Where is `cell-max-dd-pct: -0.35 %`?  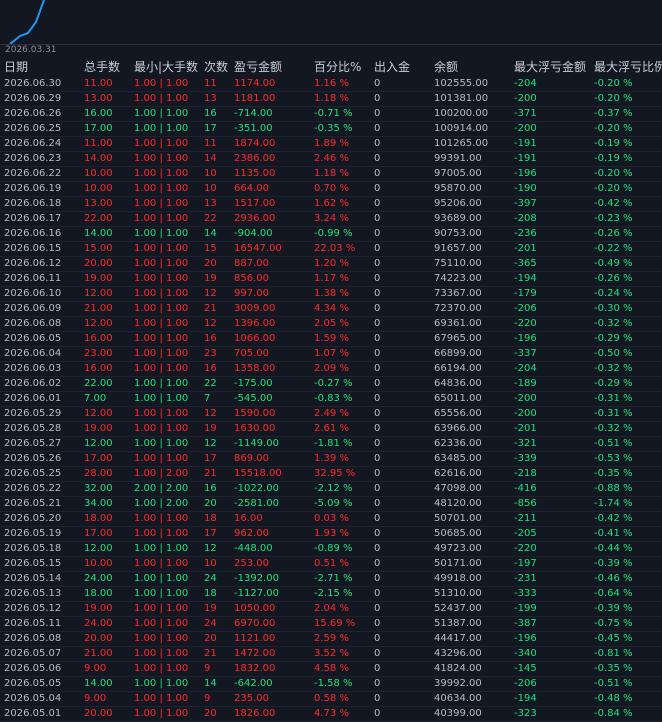 cell-max-dd-pct: -0.35 % is located at coordinates (613, 473).